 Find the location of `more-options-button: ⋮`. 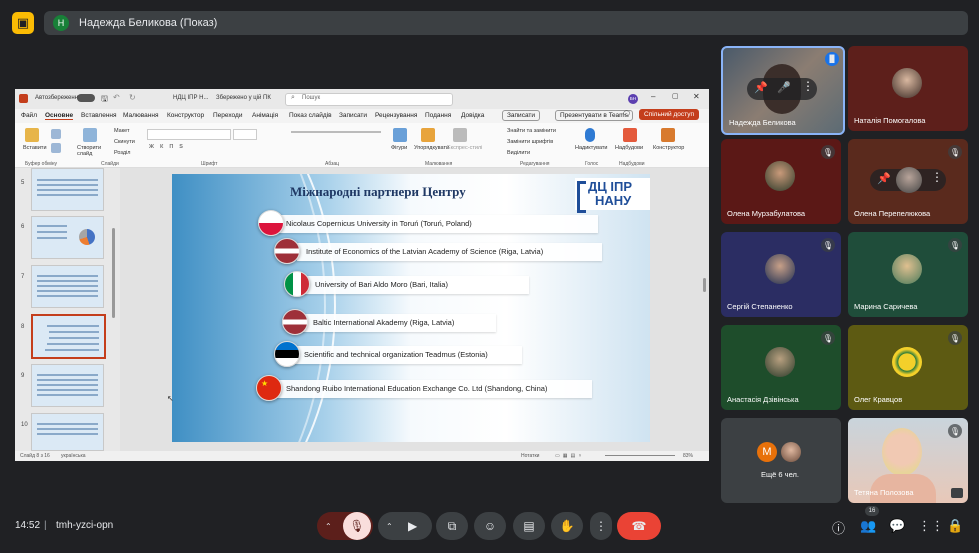

more-options-button: ⋮ is located at coordinates (601, 526).